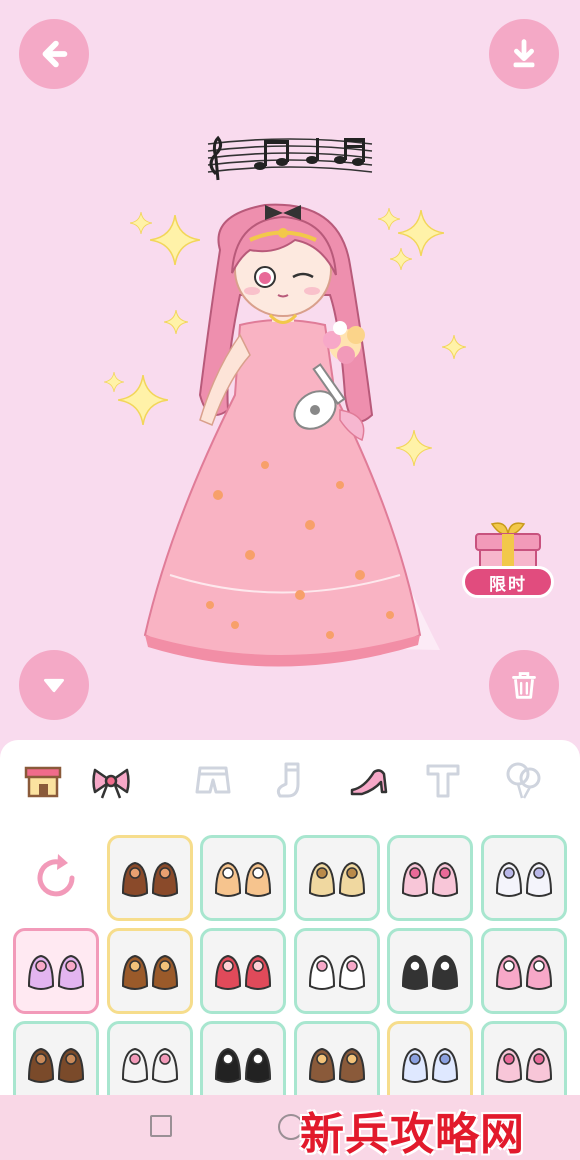 The width and height of the screenshot is (580, 1160). I want to click on shoe-item-red-heart-shoes, so click(243, 971).